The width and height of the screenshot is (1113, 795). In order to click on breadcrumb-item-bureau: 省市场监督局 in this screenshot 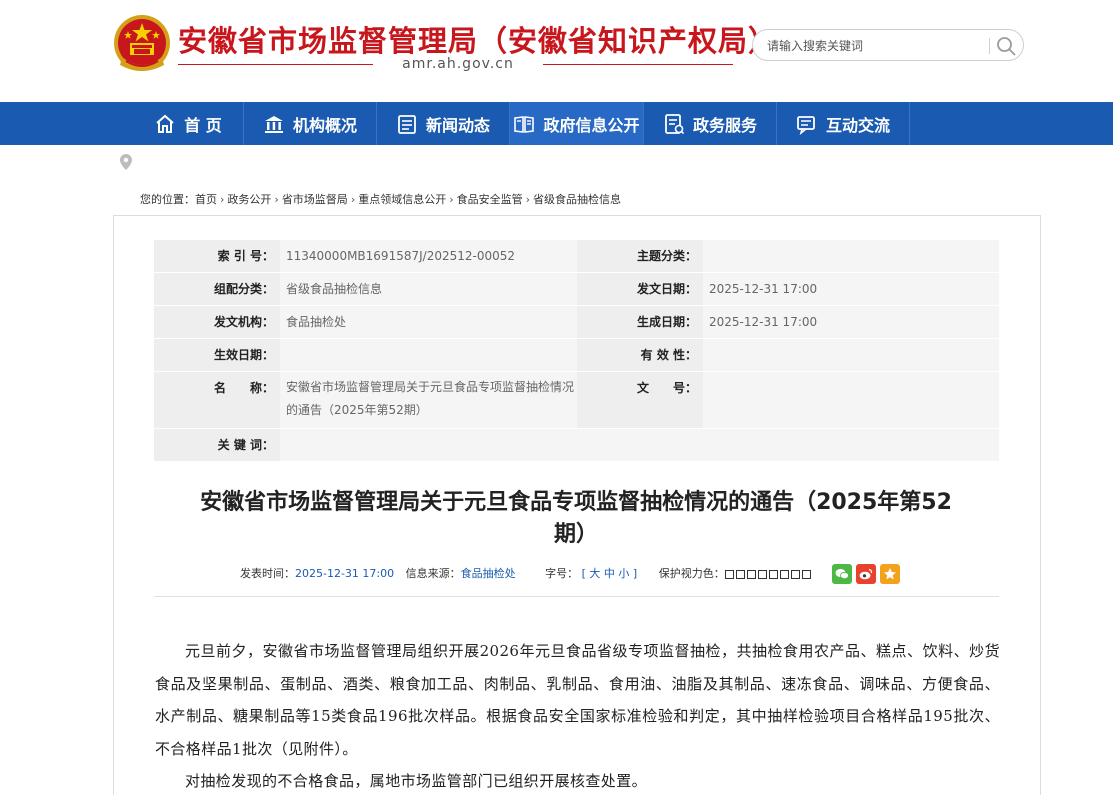, I will do `click(315, 199)`.